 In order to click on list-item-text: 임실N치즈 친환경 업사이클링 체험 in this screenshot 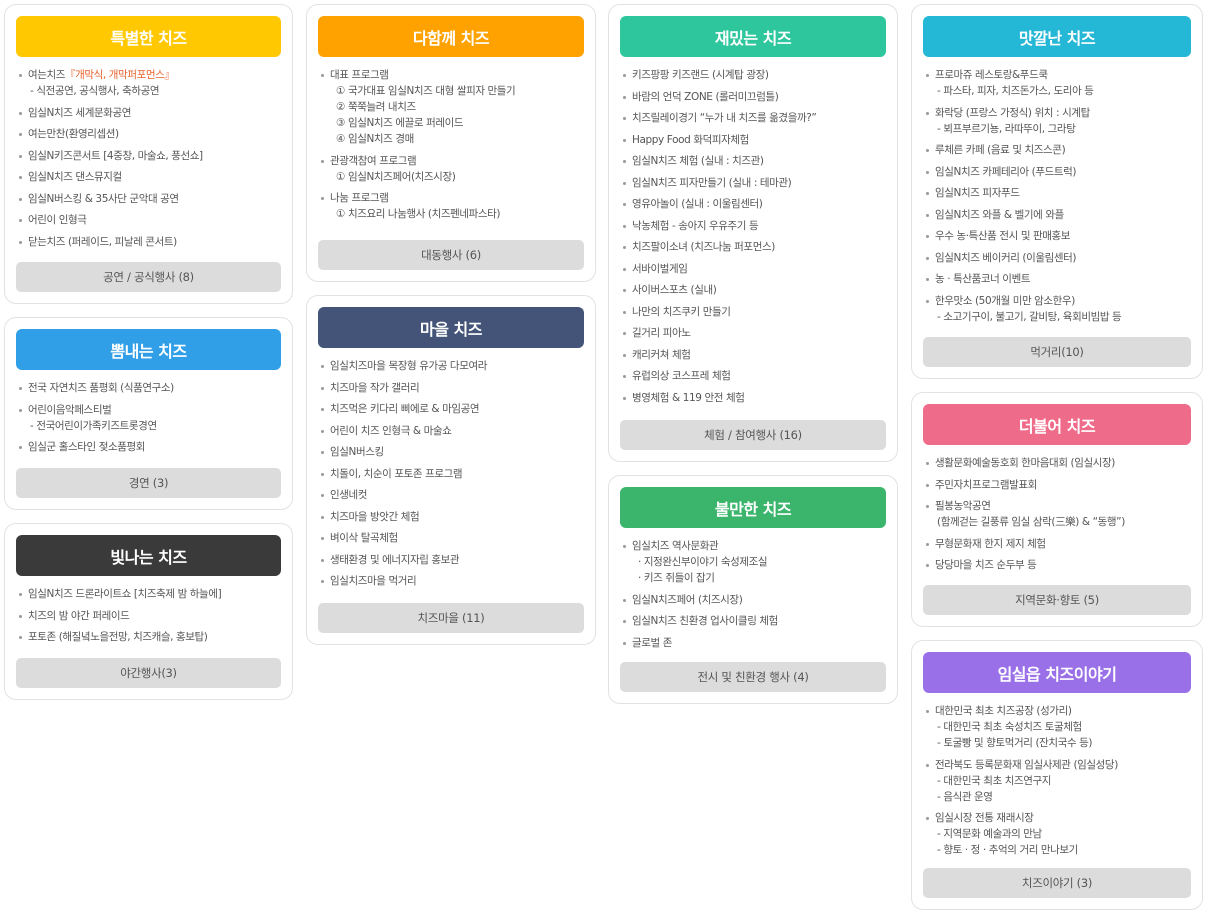, I will do `click(705, 621)`.